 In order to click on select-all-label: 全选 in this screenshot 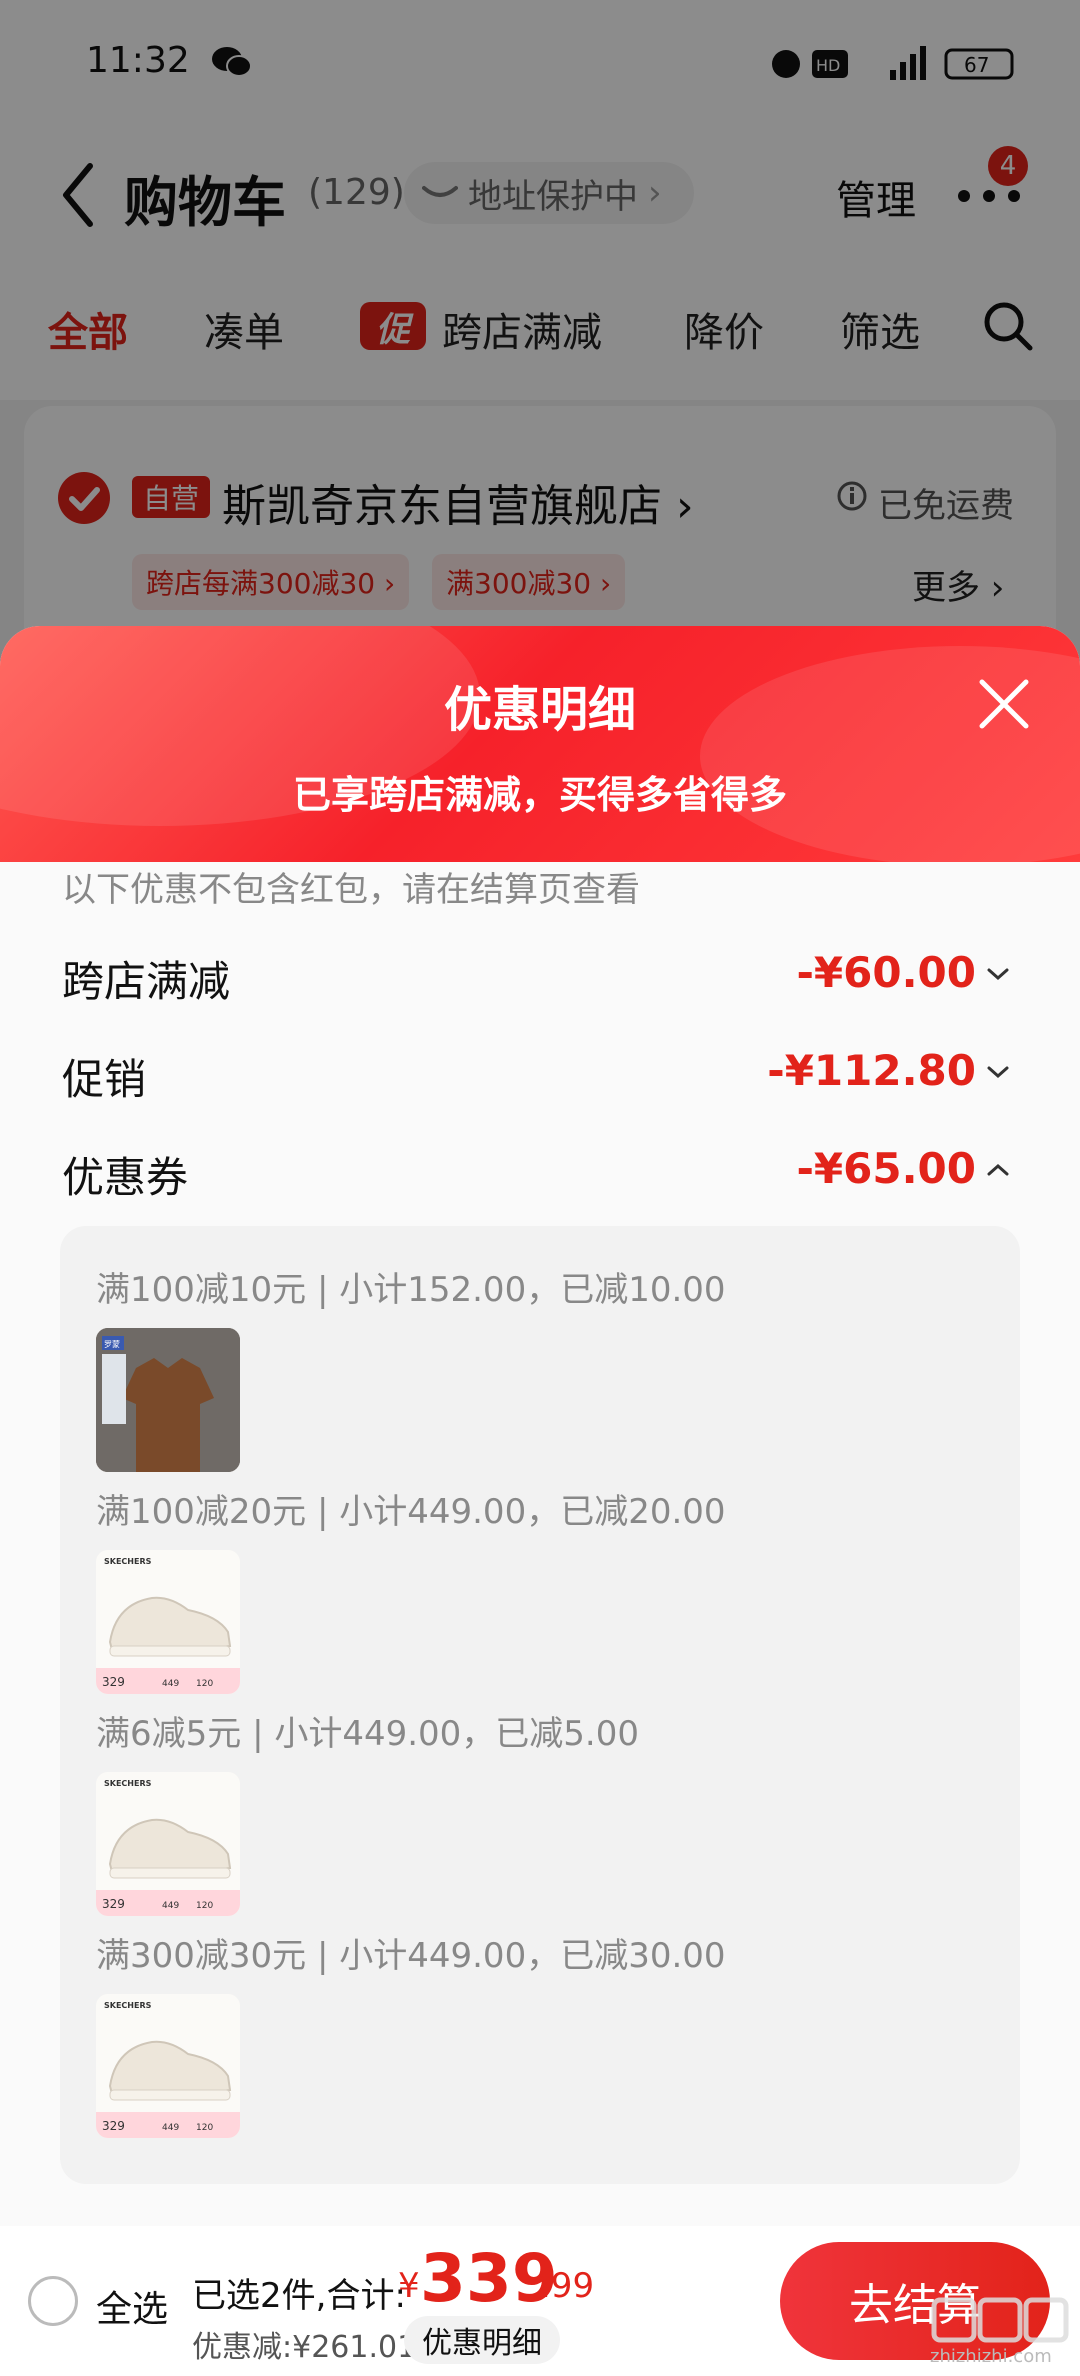, I will do `click(132, 2306)`.